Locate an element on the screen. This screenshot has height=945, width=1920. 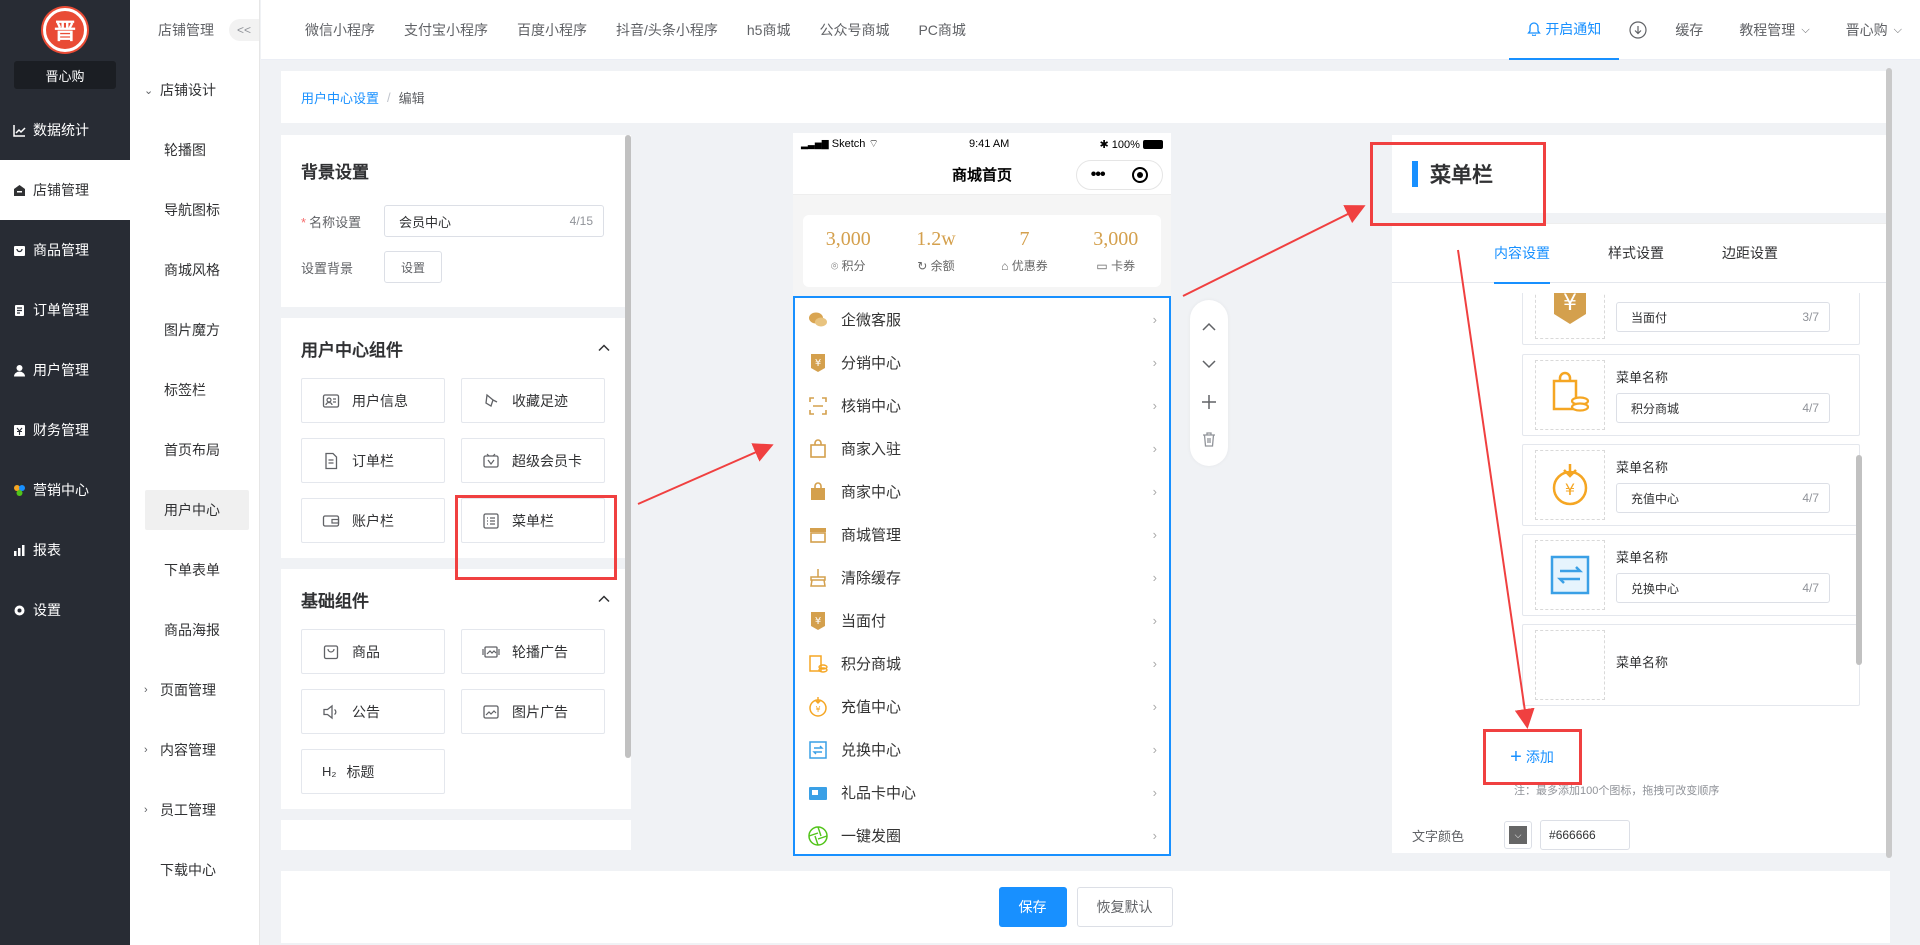
sidebar-item-goods: 商品管理 is located at coordinates (65, 250).